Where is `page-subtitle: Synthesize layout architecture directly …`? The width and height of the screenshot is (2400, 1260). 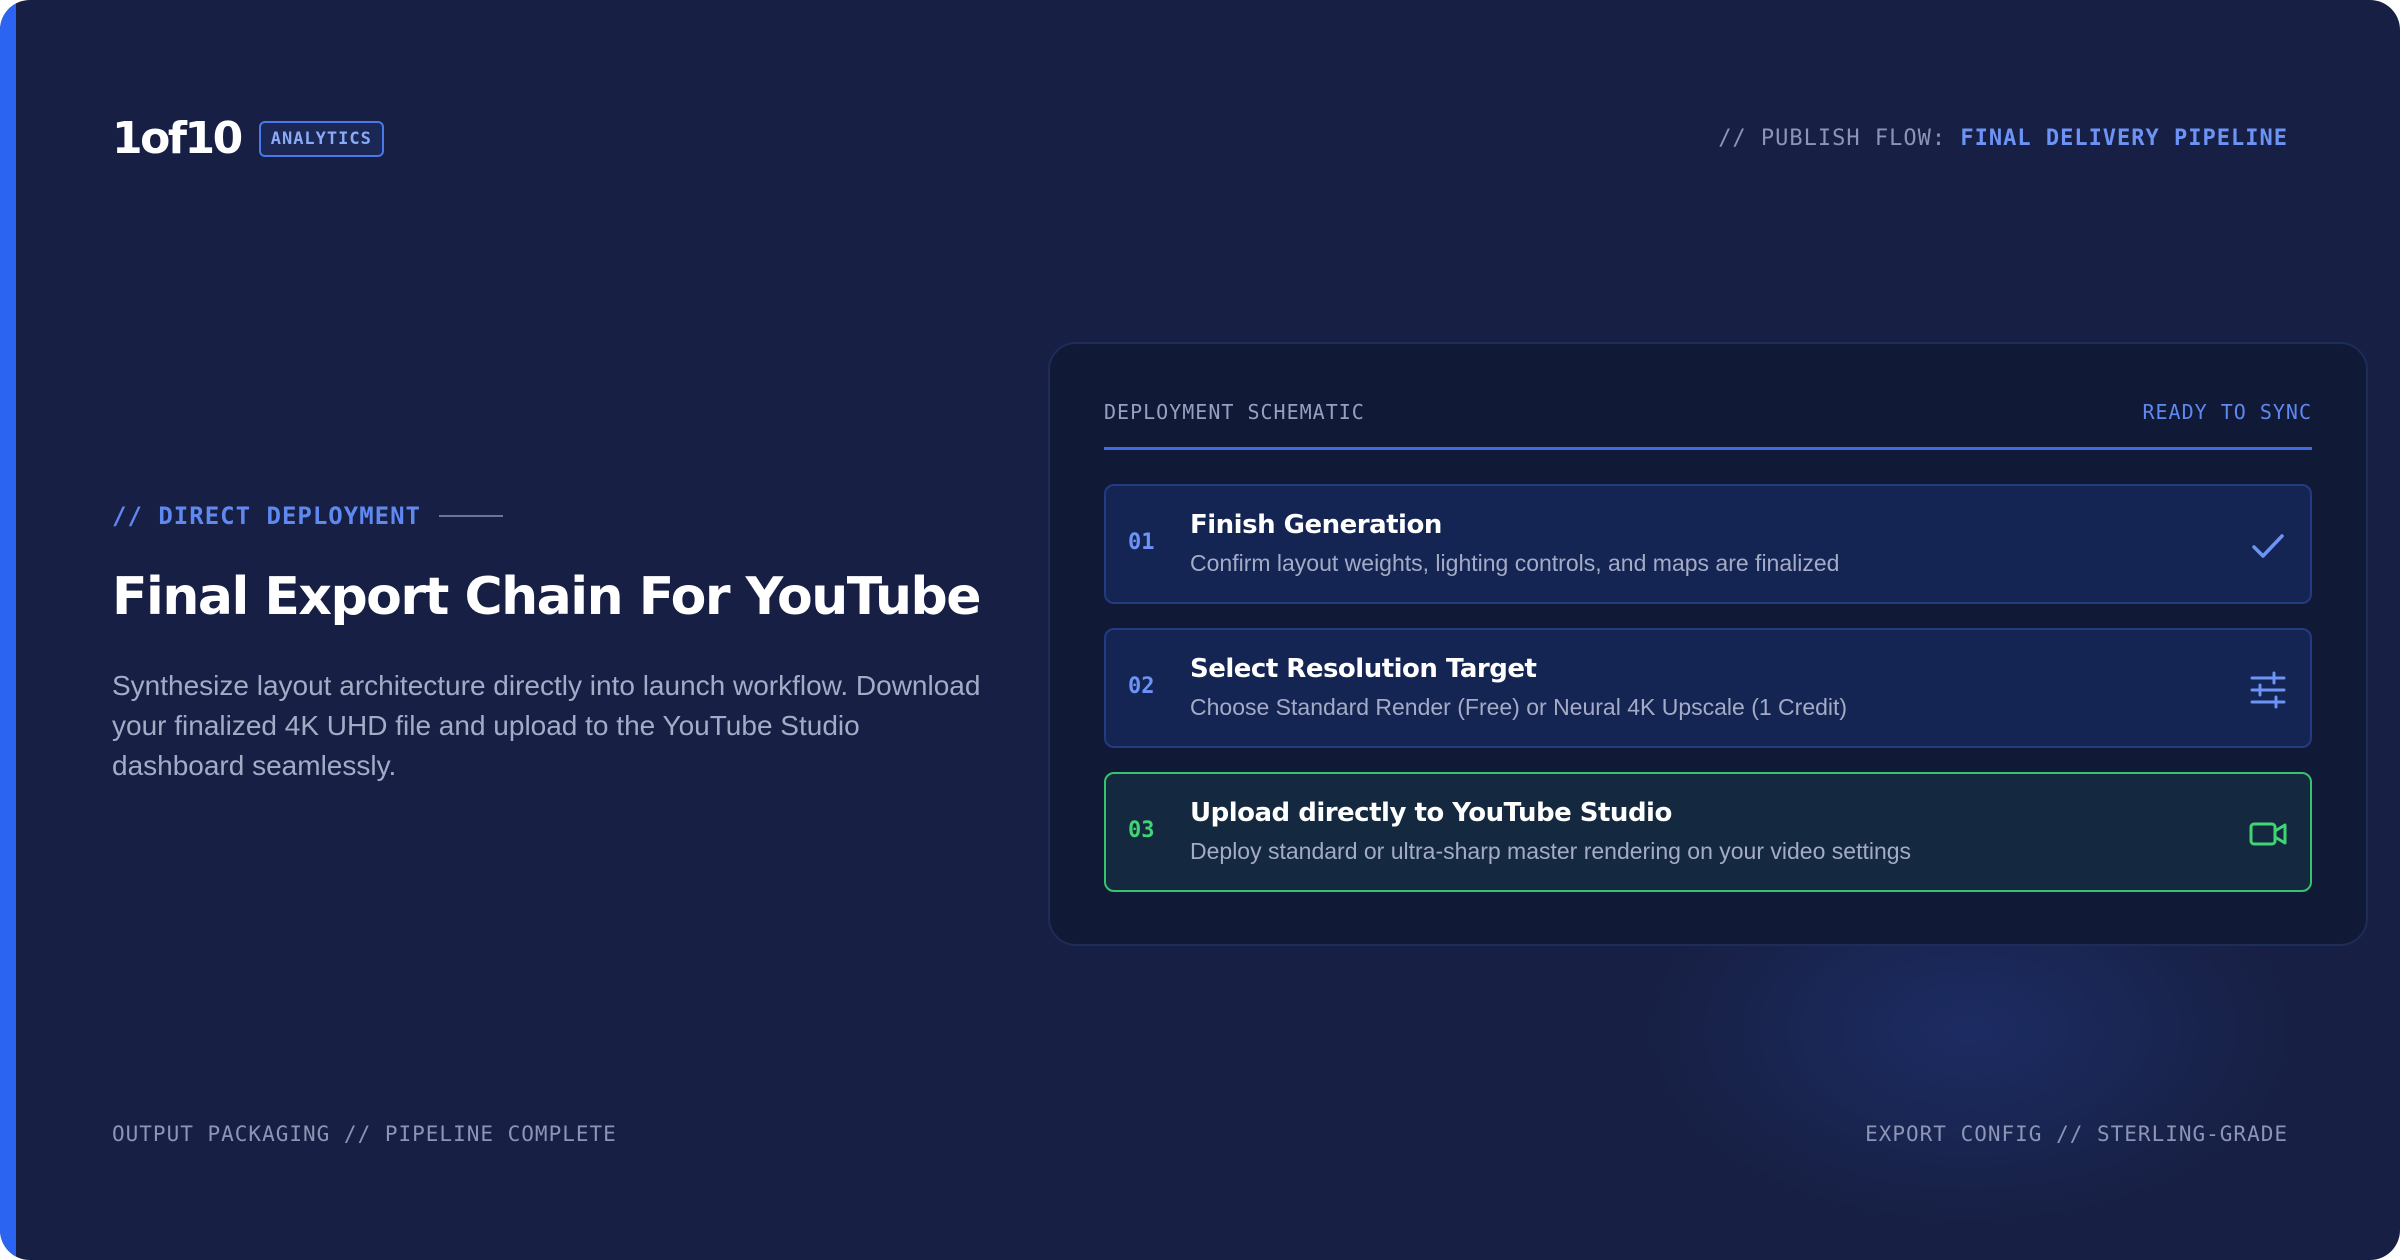 page-subtitle: Synthesize layout architecture directly … is located at coordinates (546, 725).